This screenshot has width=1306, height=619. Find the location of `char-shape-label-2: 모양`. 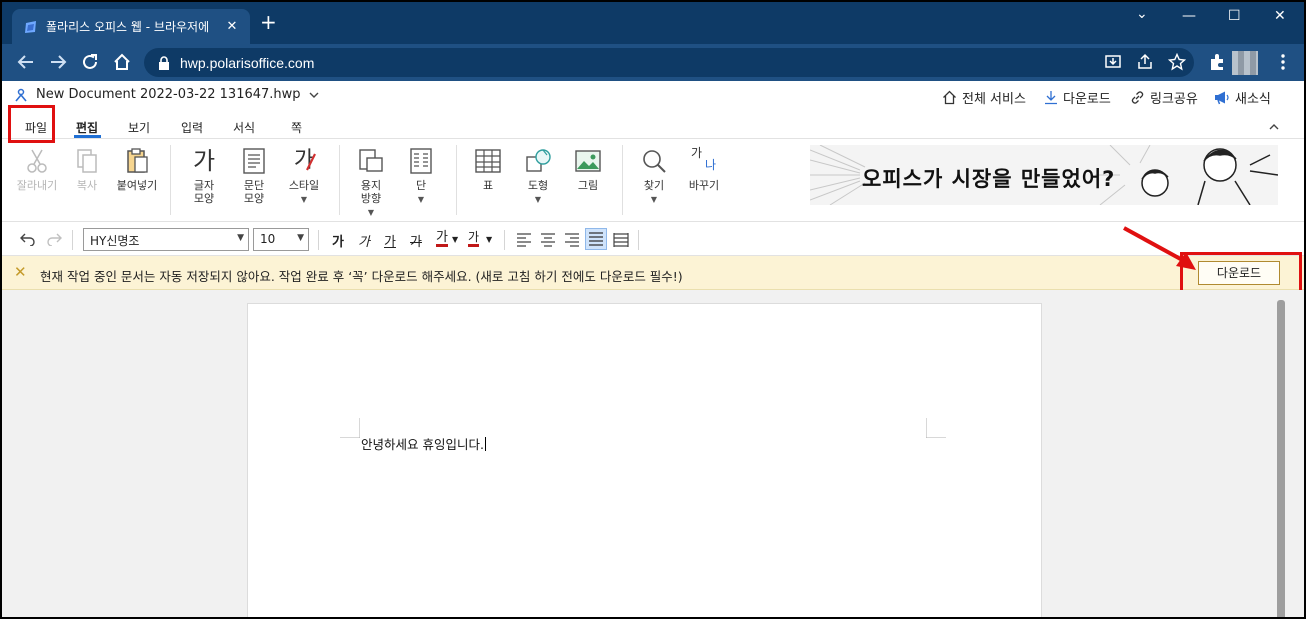

char-shape-label-2: 모양 is located at coordinates (204, 198).